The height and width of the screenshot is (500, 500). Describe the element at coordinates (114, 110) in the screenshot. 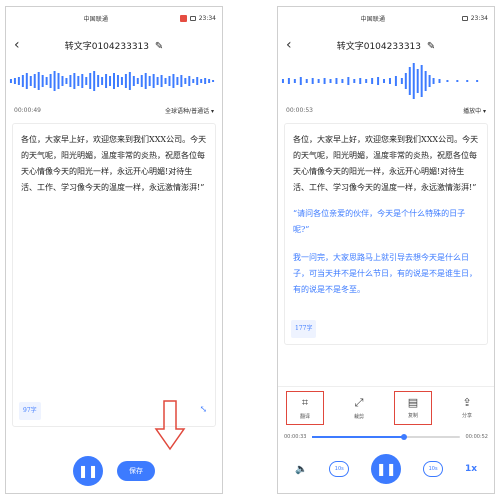

I see `meta-row: 00:00:49 全球语种/普通话 ▾` at that location.